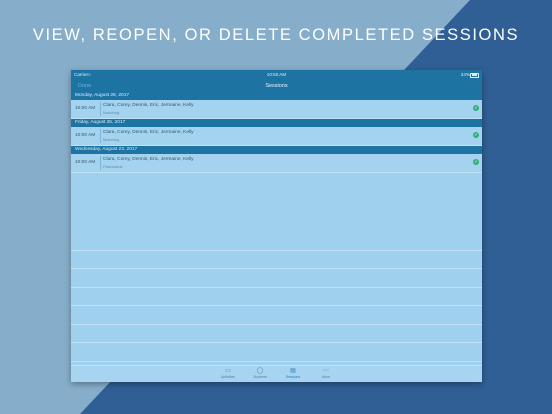 The width and height of the screenshot is (552, 414). What do you see at coordinates (228, 377) in the screenshot?
I see `tab-label: Activities` at bounding box center [228, 377].